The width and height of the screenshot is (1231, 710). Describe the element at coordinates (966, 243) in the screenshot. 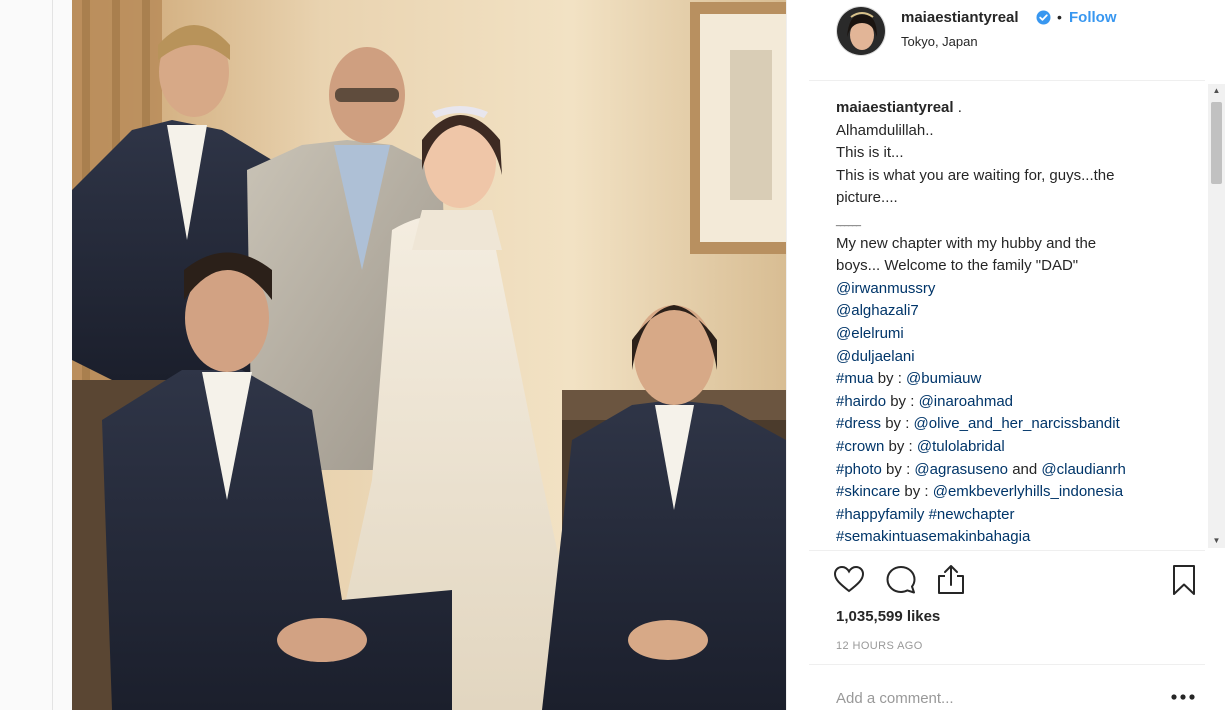

I see `caption-text-line: My new chapter with my hubby and the` at that location.